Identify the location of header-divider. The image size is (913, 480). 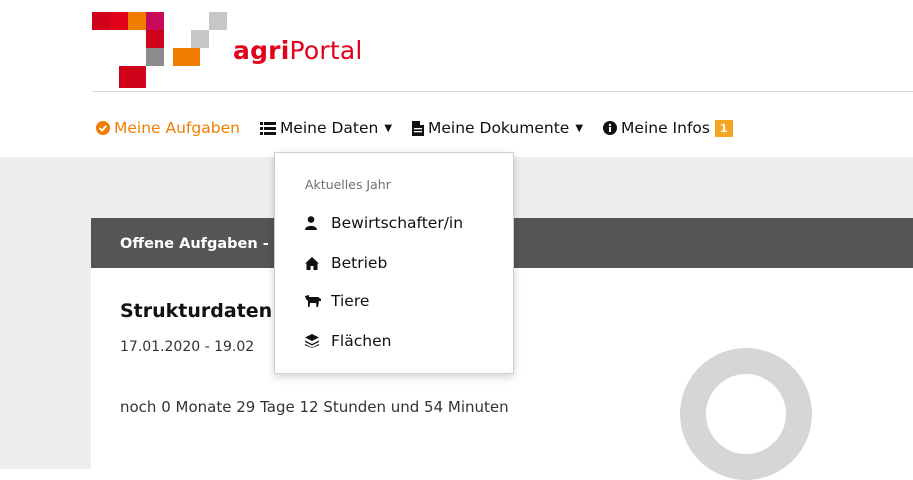
(502, 91).